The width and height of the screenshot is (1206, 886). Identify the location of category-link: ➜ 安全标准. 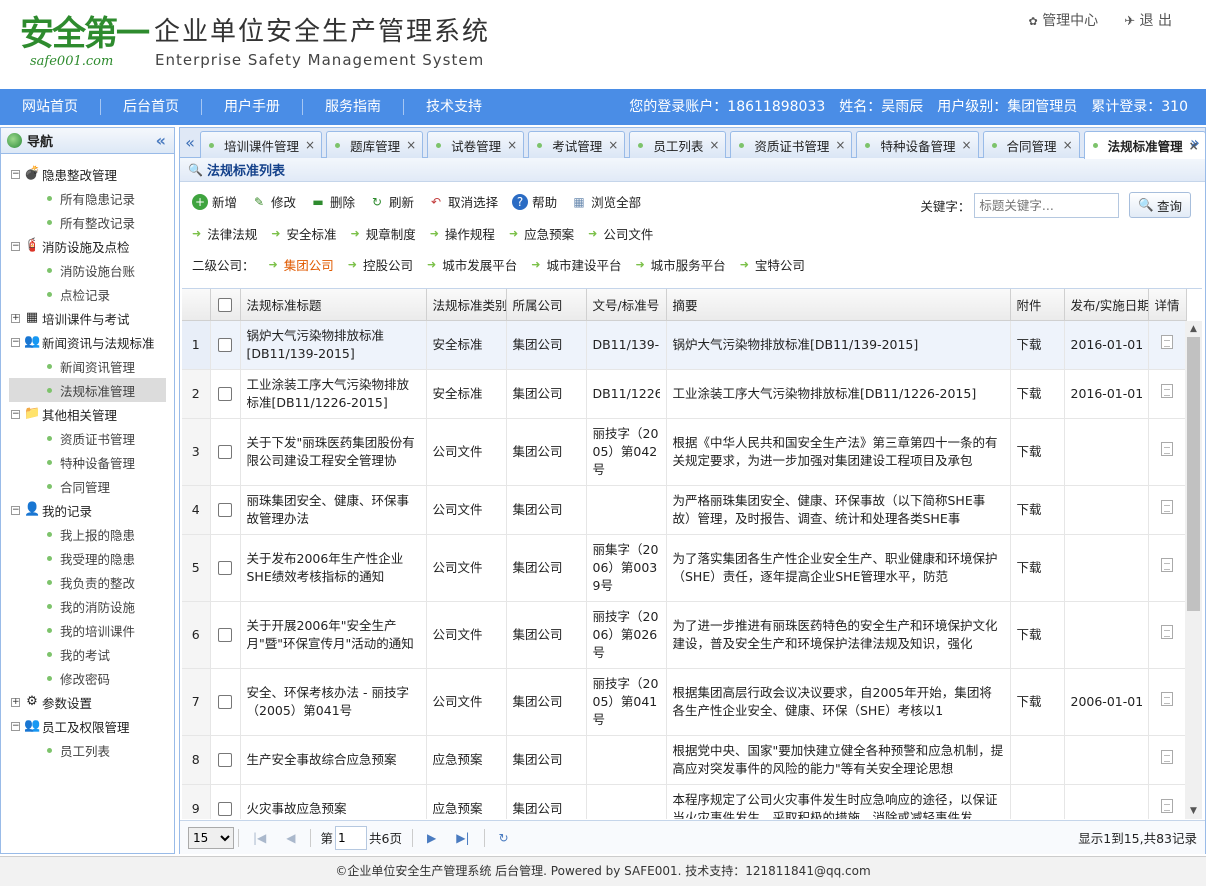
(303, 233).